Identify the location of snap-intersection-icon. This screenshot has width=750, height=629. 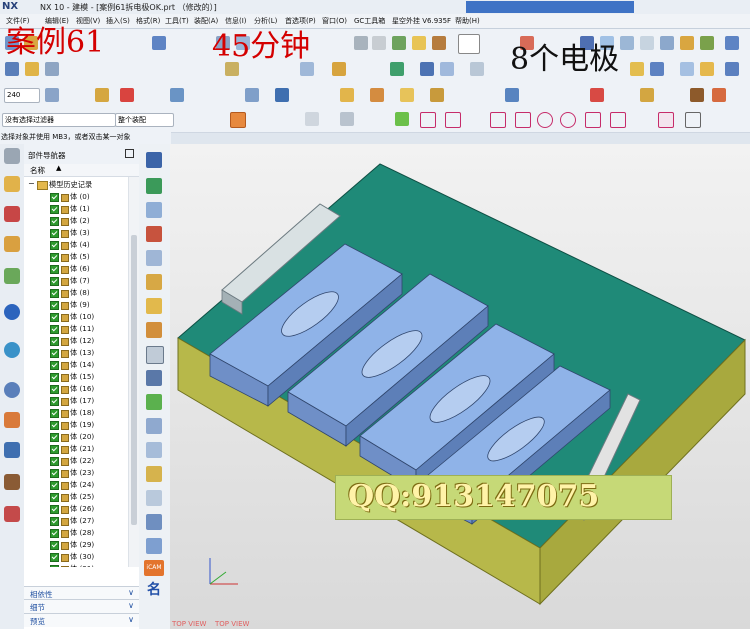
(498, 120).